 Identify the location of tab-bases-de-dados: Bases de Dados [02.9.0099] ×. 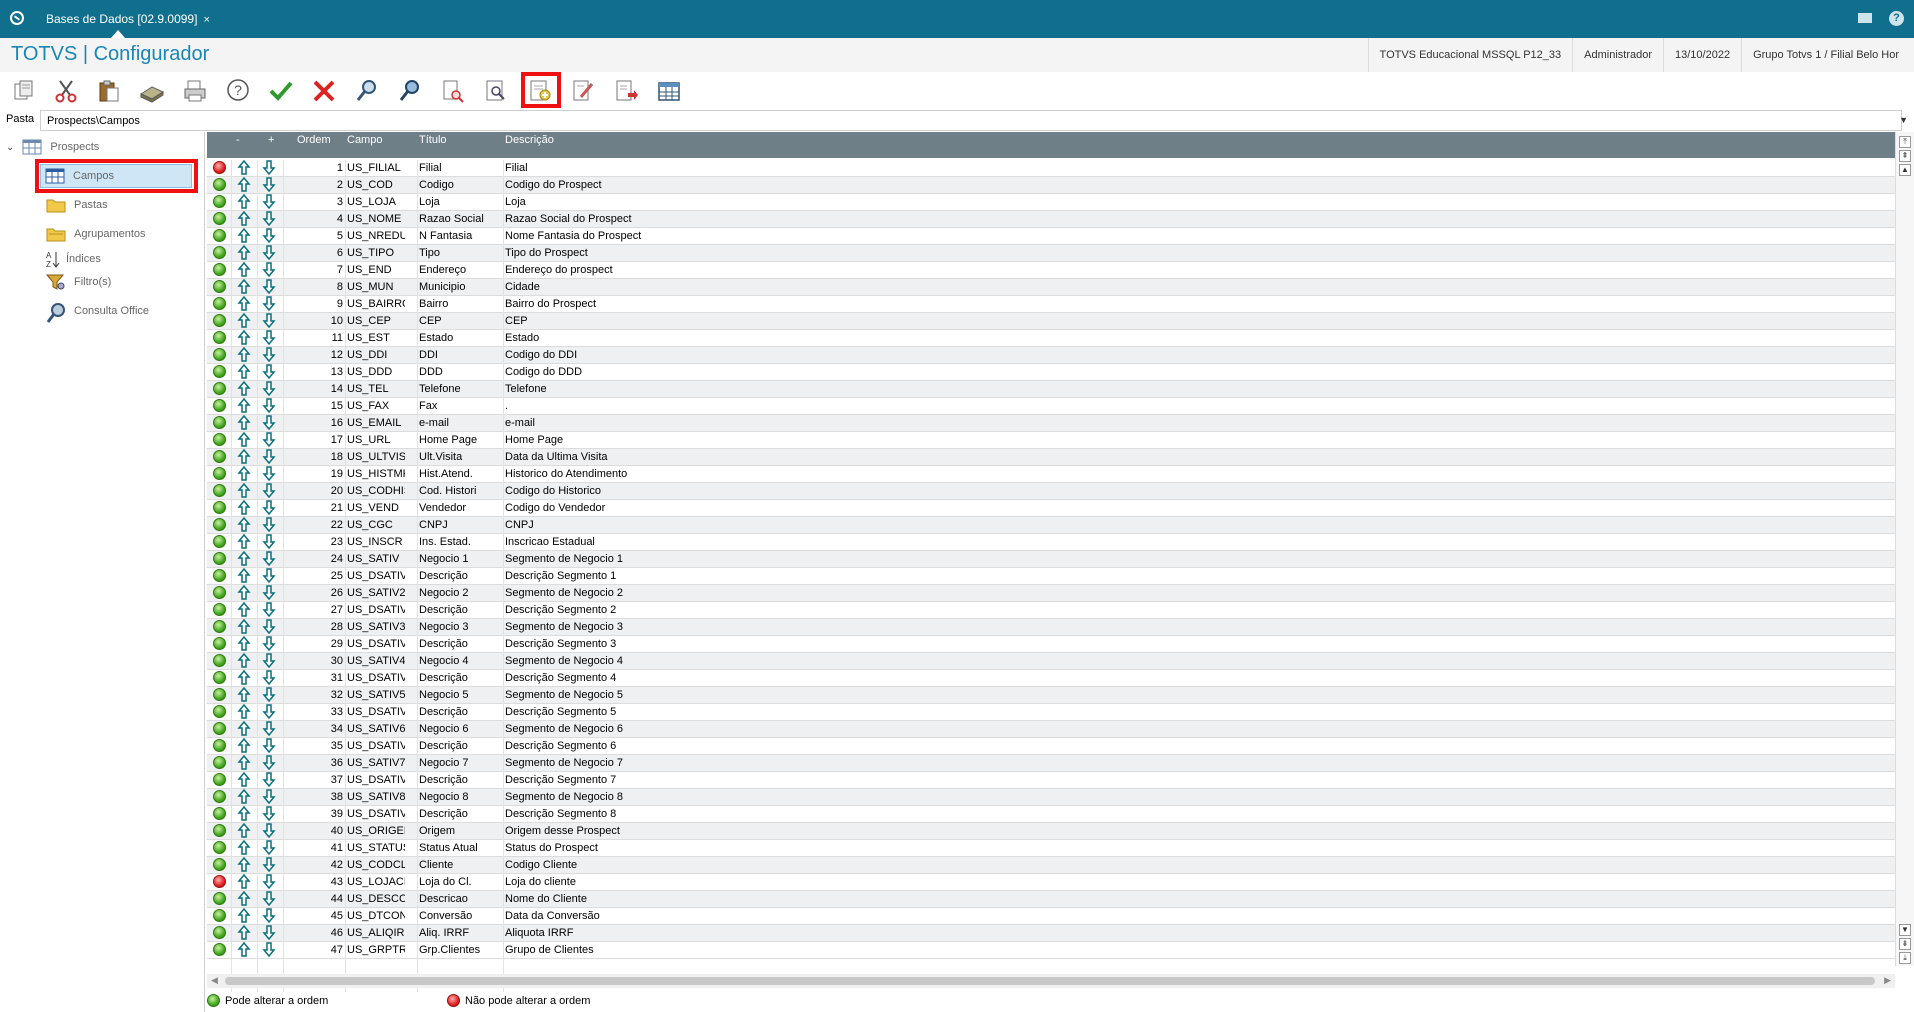
(128, 19).